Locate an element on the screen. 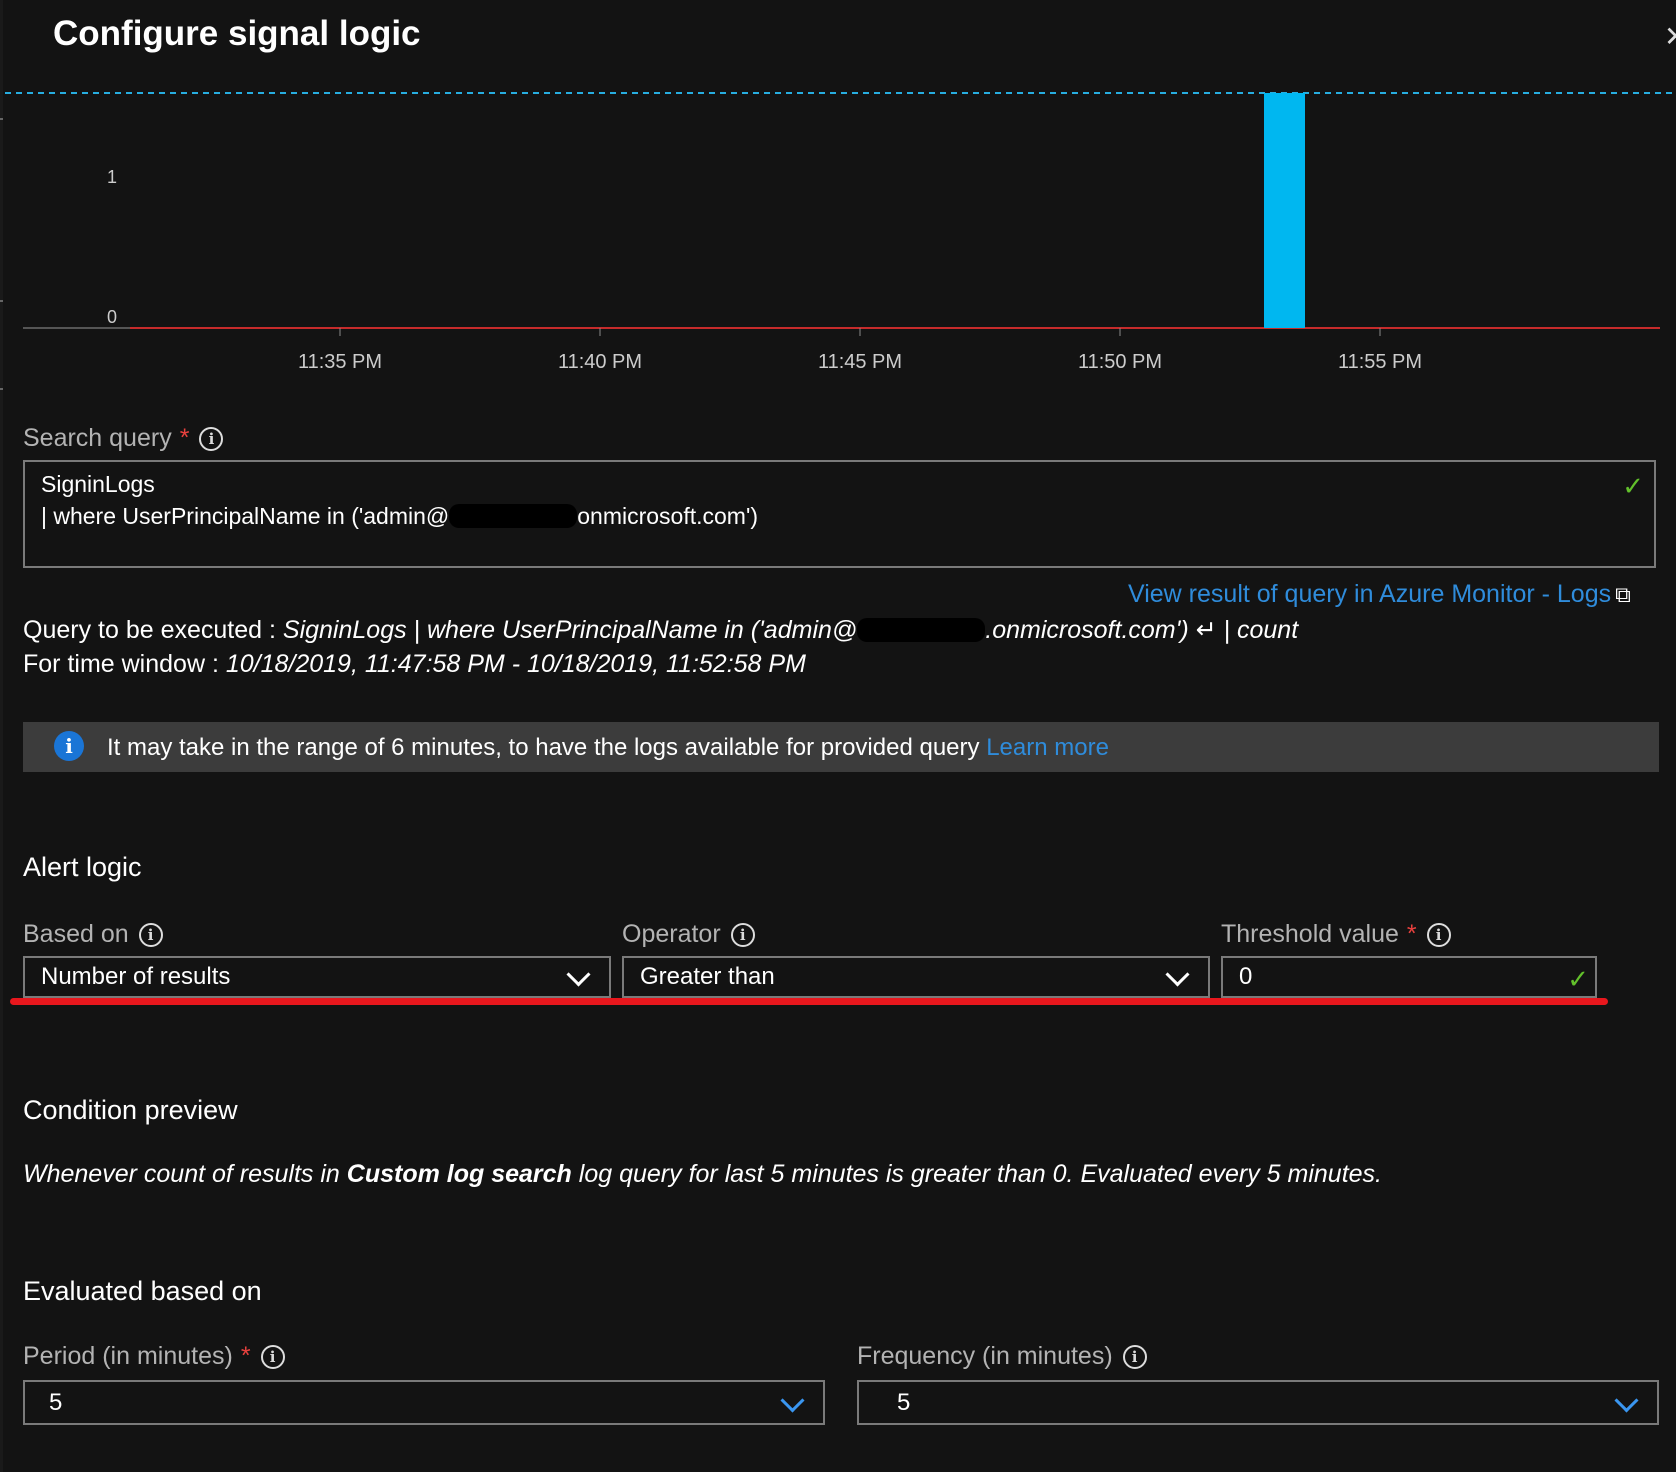 Image resolution: width=1676 pixels, height=1472 pixels. y-tick-label: 1 is located at coordinates (112, 177).